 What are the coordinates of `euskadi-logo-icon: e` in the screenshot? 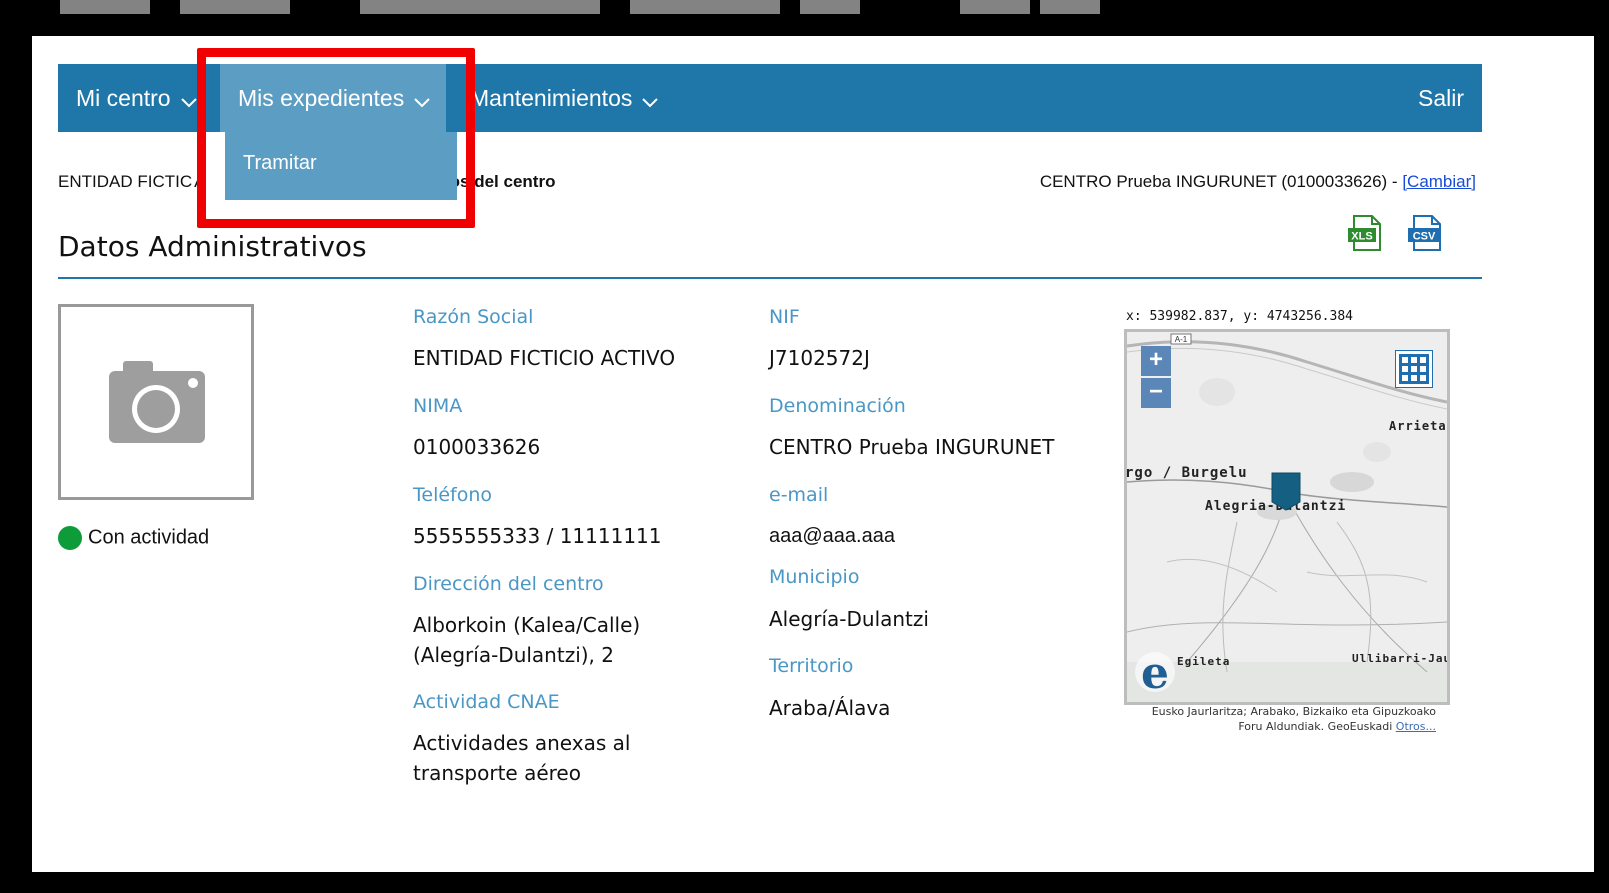 It's located at (1155, 673).